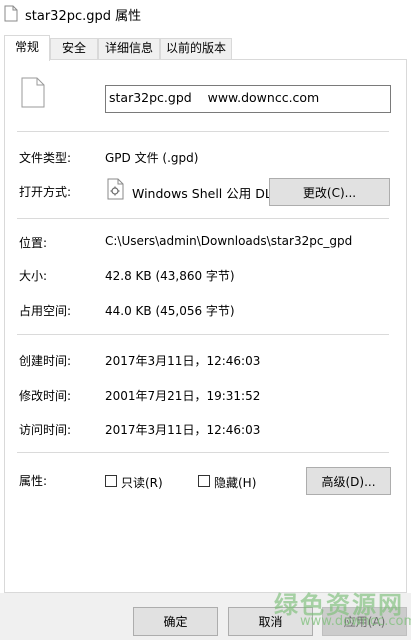  I want to click on size-value: 42.8 KB (43,860 字节), so click(170, 276).